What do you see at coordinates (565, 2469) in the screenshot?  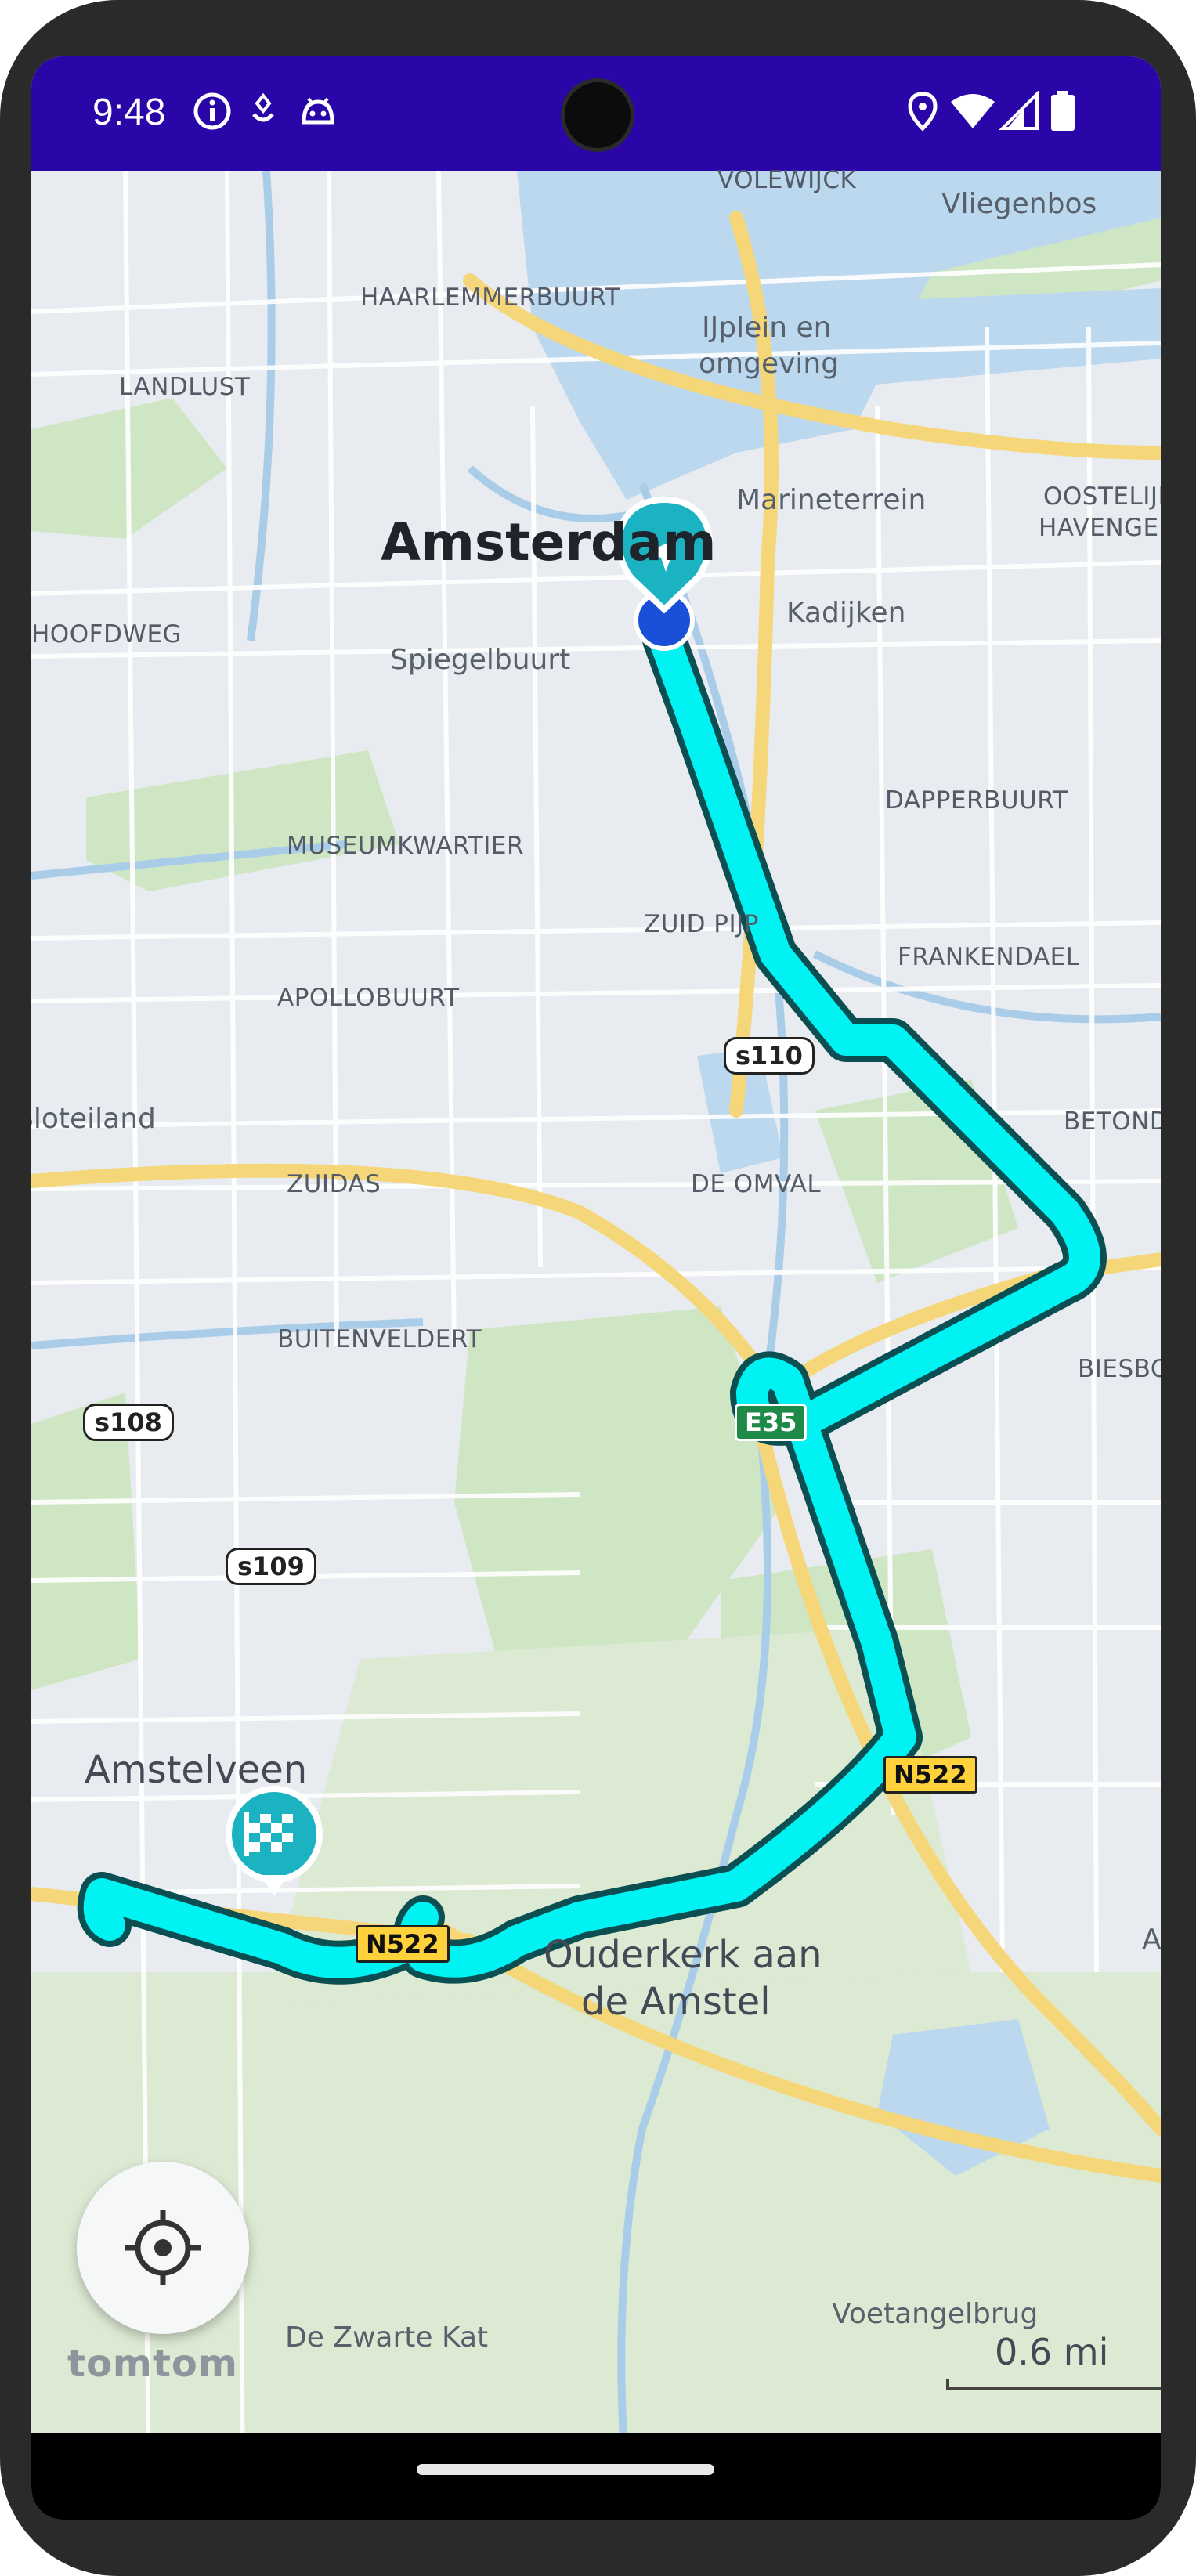 I see `home-gesture-pill` at bounding box center [565, 2469].